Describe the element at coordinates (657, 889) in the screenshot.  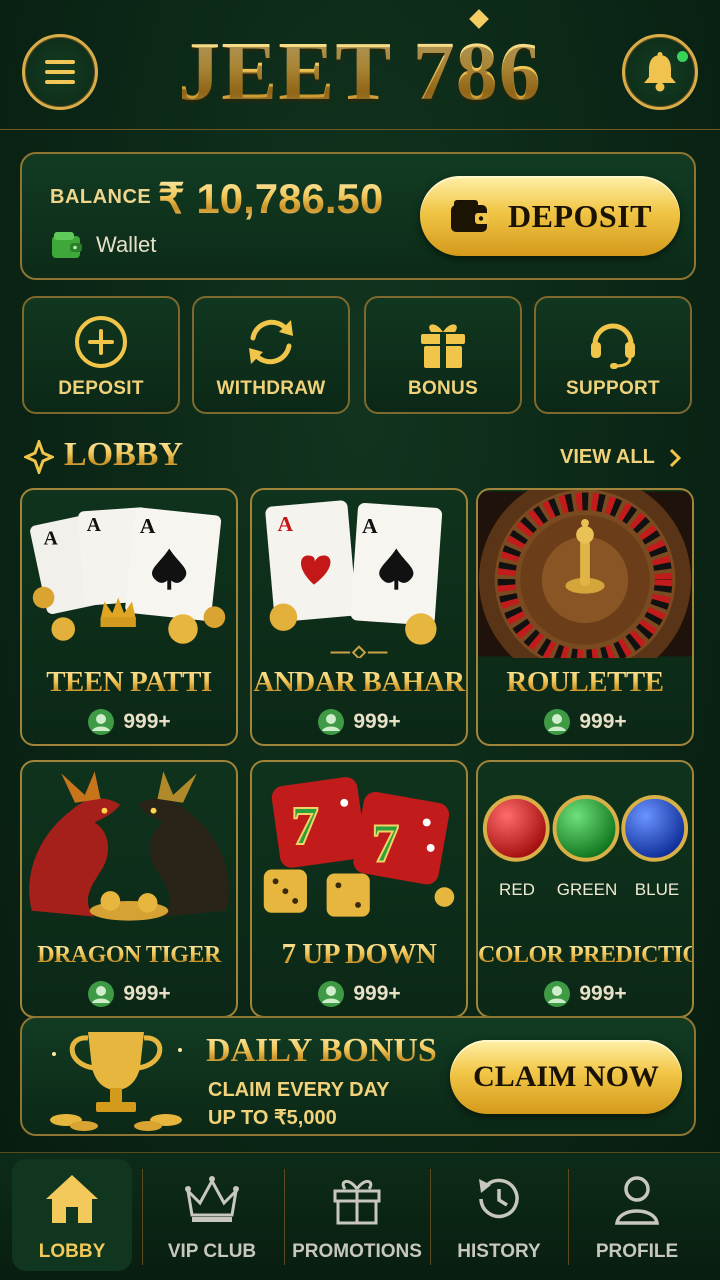
I see `color-label-blue: BLUE` at that location.